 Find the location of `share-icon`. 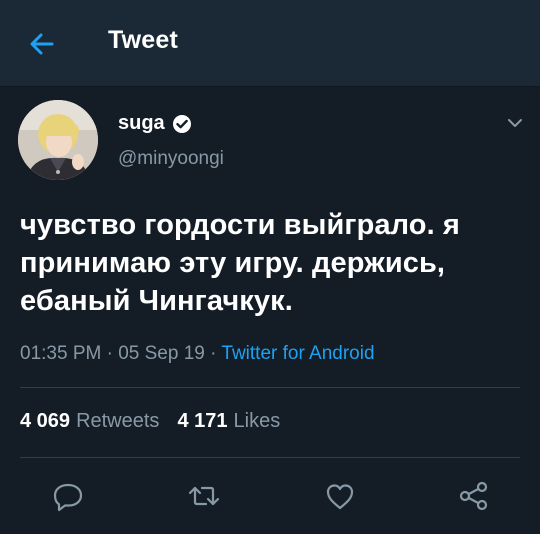

share-icon is located at coordinates (473, 496).